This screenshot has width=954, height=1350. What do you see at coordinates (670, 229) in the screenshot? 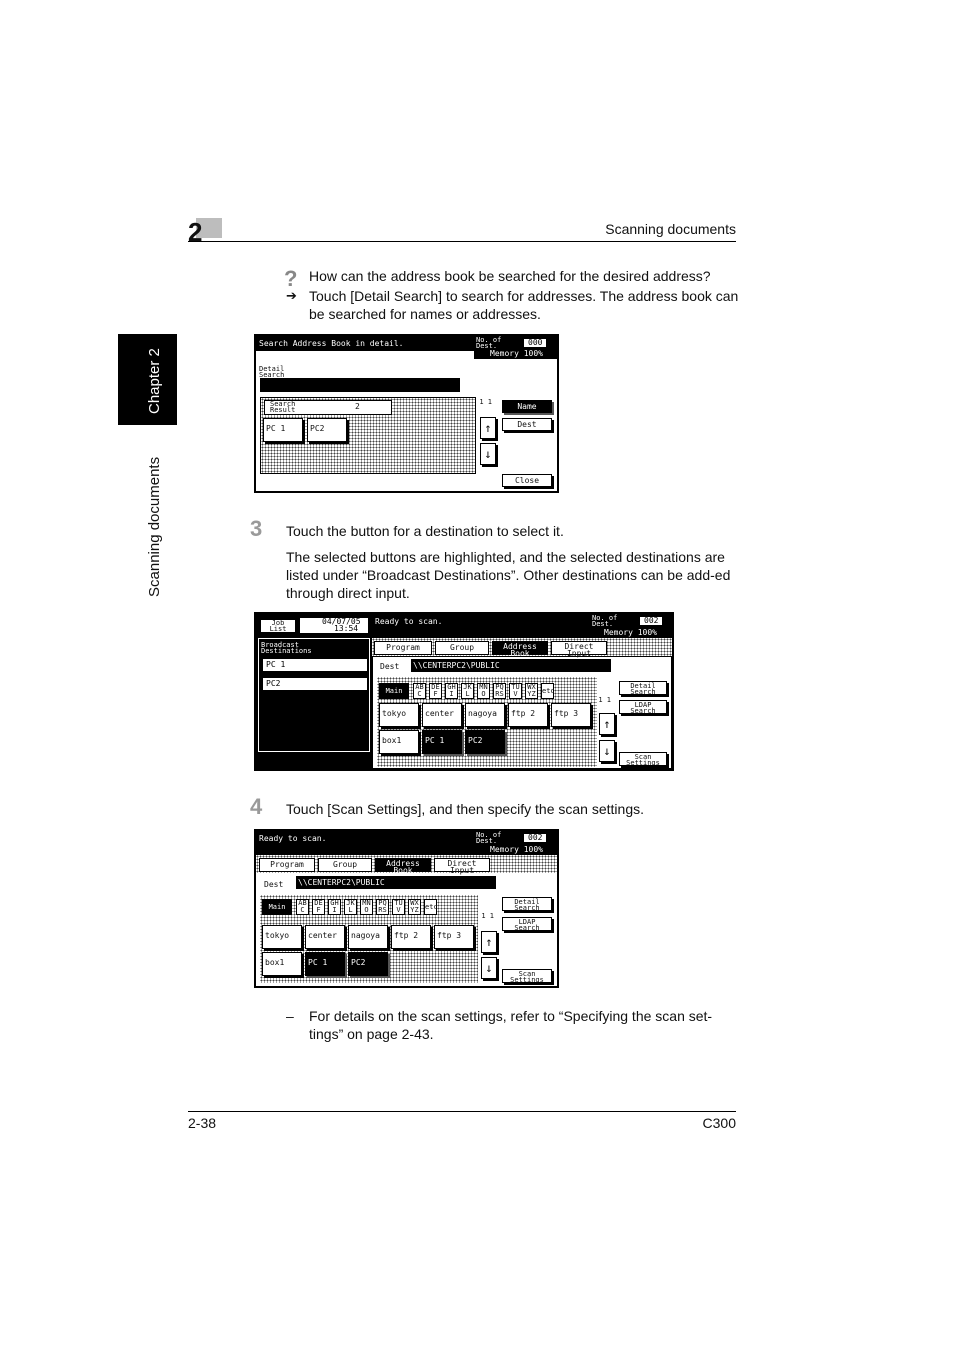
I see `header-title: Scanning documents` at bounding box center [670, 229].